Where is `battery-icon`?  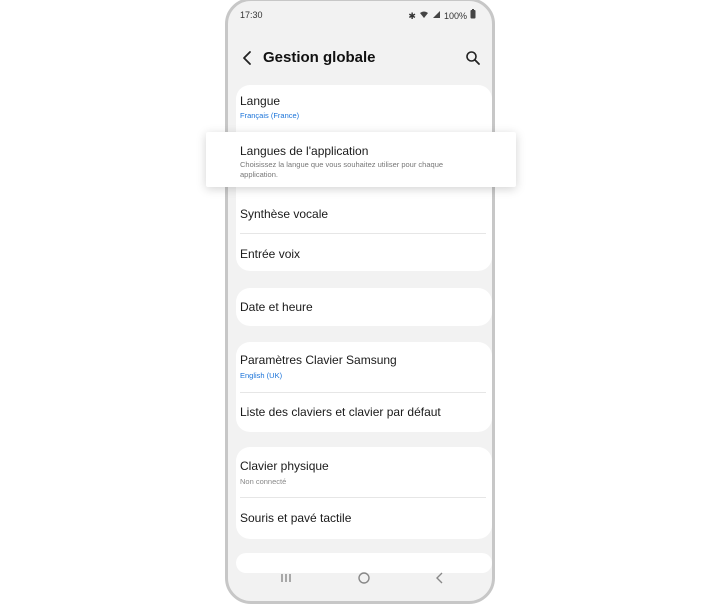
battery-icon is located at coordinates (473, 15).